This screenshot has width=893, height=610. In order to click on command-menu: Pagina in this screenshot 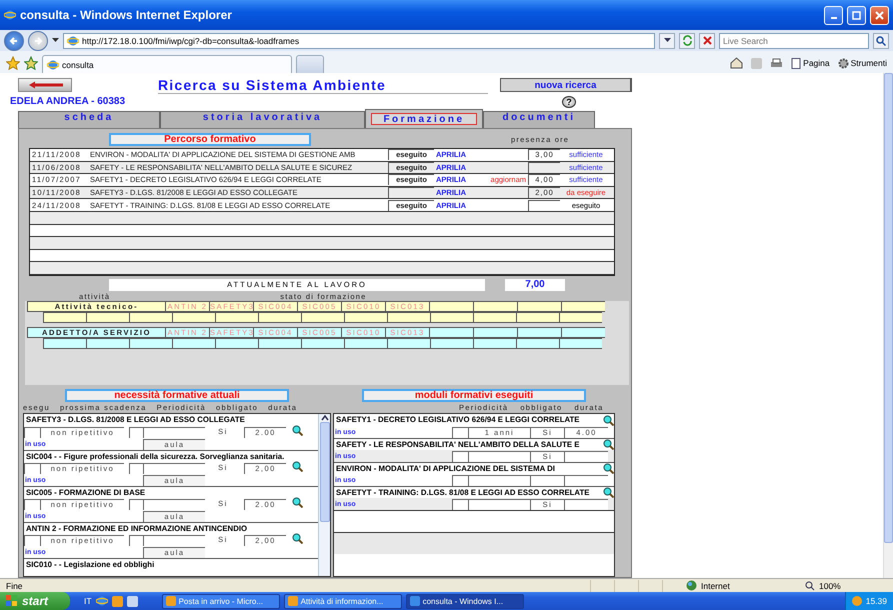, I will do `click(810, 63)`.